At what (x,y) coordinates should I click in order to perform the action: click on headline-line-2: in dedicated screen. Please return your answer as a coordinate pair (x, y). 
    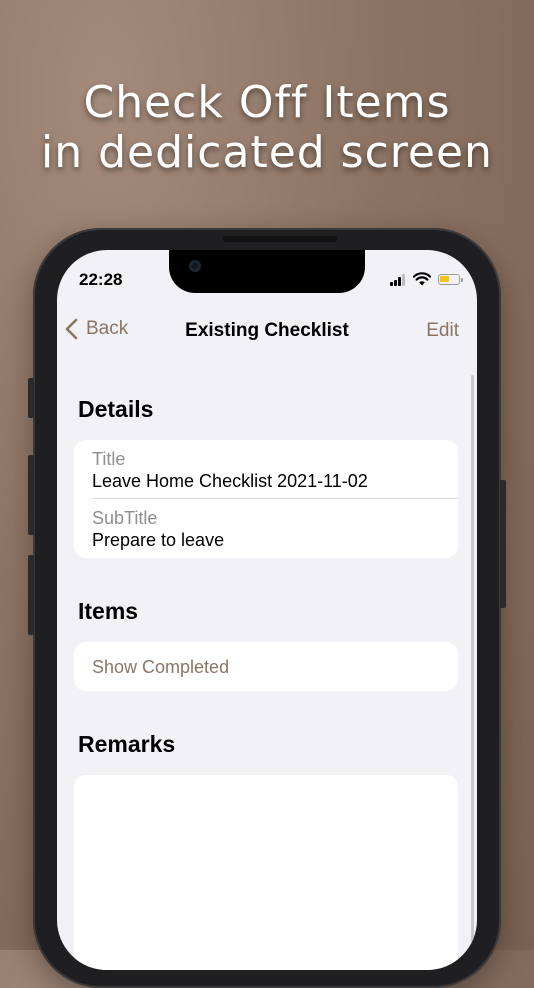
    Looking at the image, I should click on (267, 152).